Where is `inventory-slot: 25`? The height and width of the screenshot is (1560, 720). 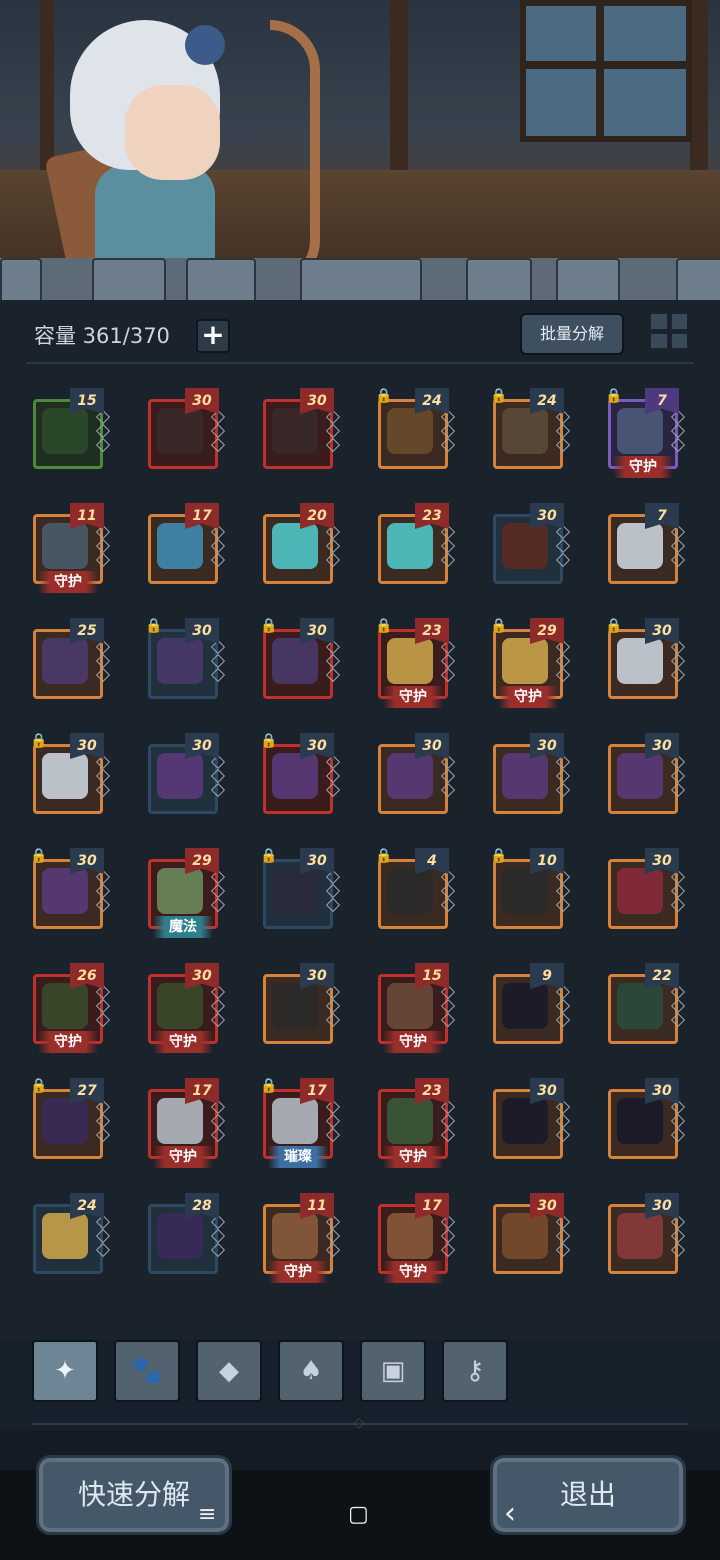
inventory-slot: 25 is located at coordinates (70, 660).